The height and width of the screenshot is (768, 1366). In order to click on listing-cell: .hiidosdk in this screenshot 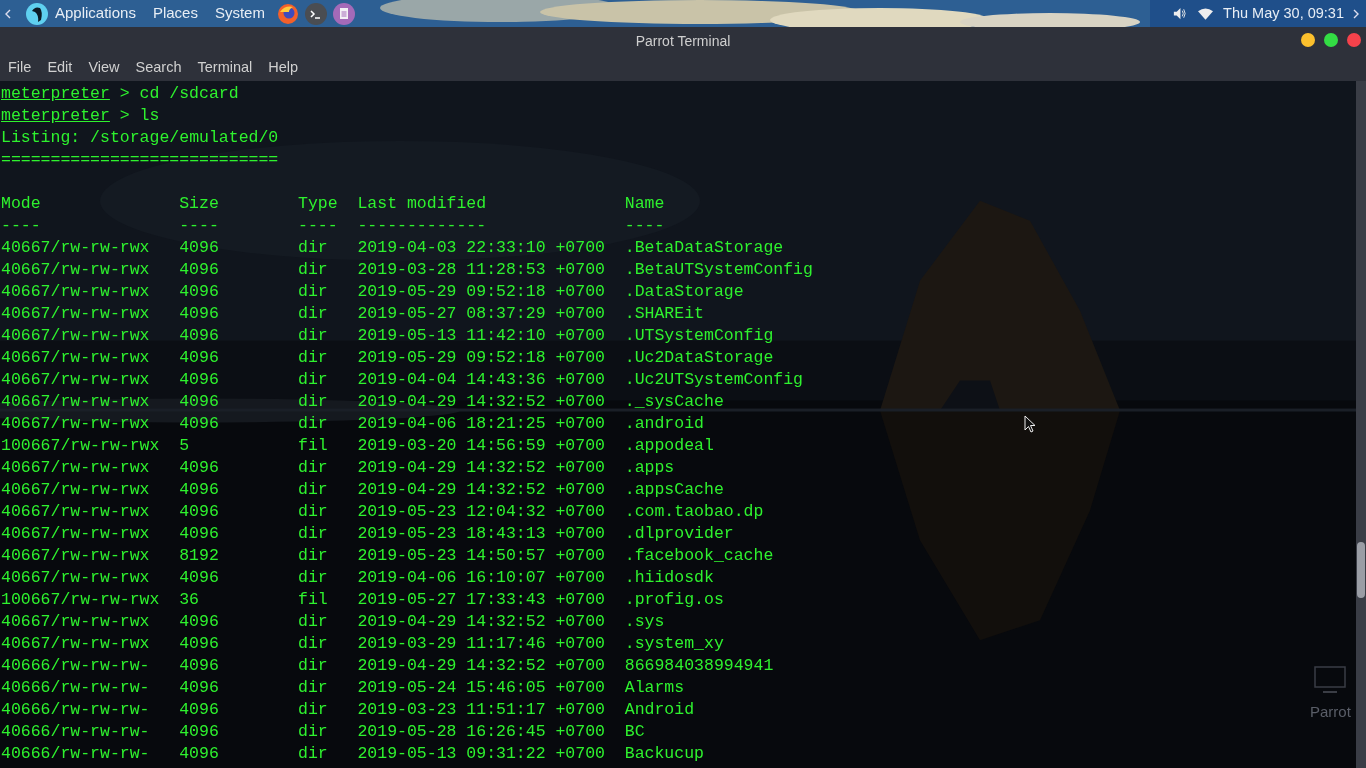, I will do `click(669, 577)`.